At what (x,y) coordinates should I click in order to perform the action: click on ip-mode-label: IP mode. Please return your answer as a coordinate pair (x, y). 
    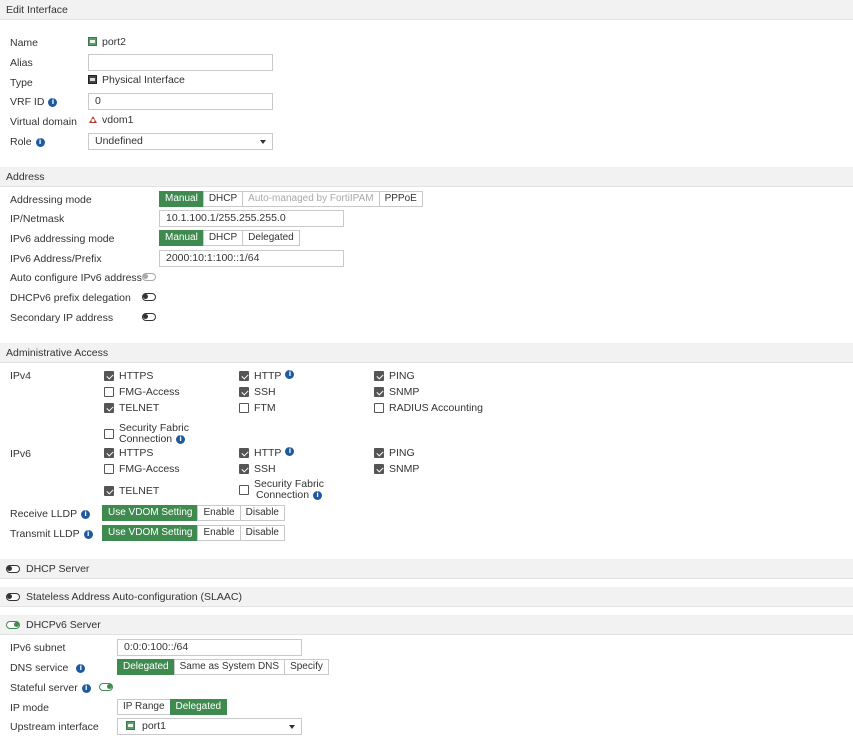
    Looking at the image, I should click on (29, 708).